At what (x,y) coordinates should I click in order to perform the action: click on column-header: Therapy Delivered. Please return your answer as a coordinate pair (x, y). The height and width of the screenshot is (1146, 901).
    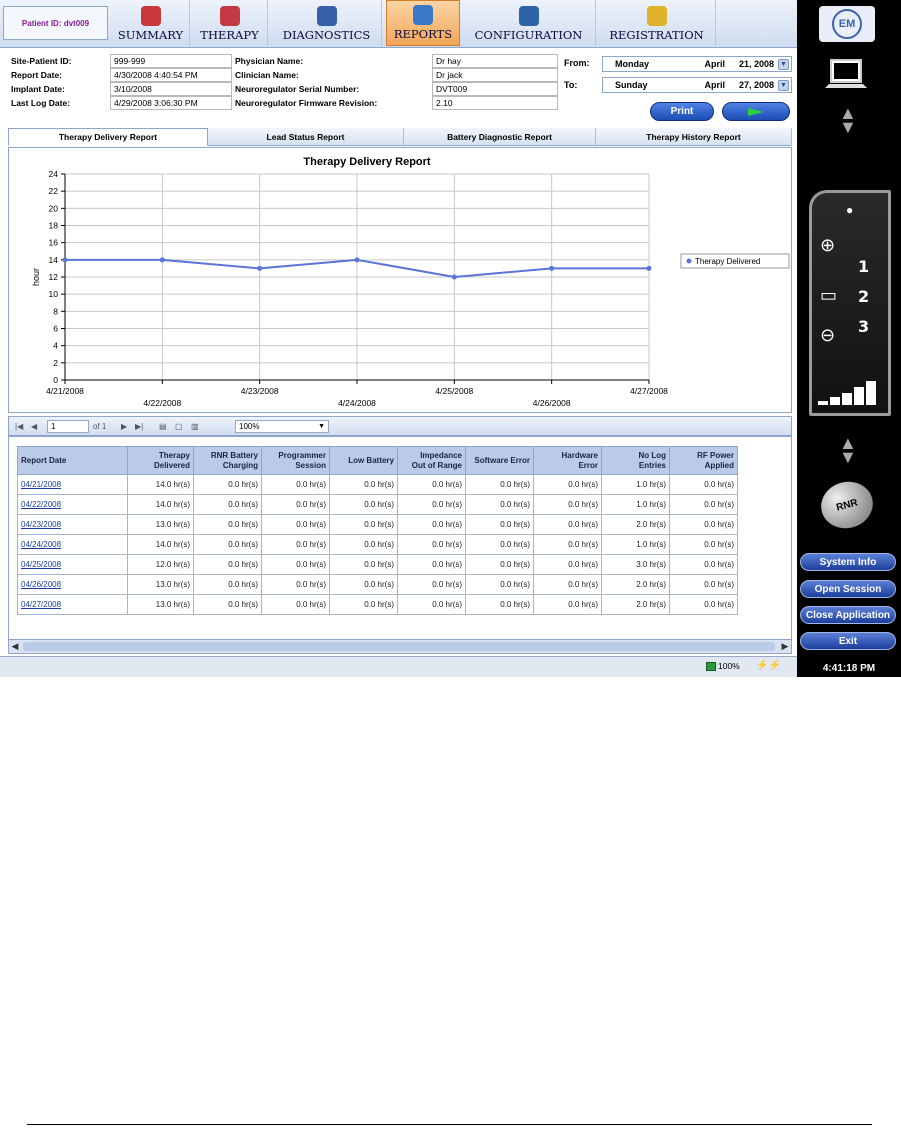
    Looking at the image, I should click on (160, 460).